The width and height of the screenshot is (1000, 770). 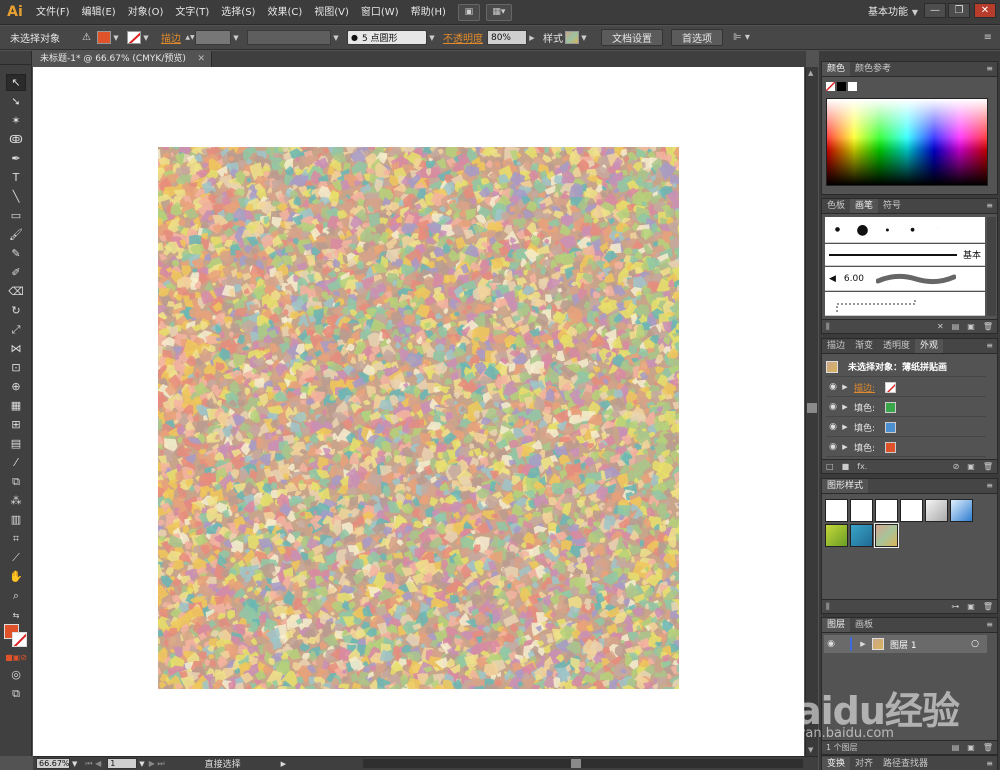 I want to click on fill-swatch, so click(x=103, y=37).